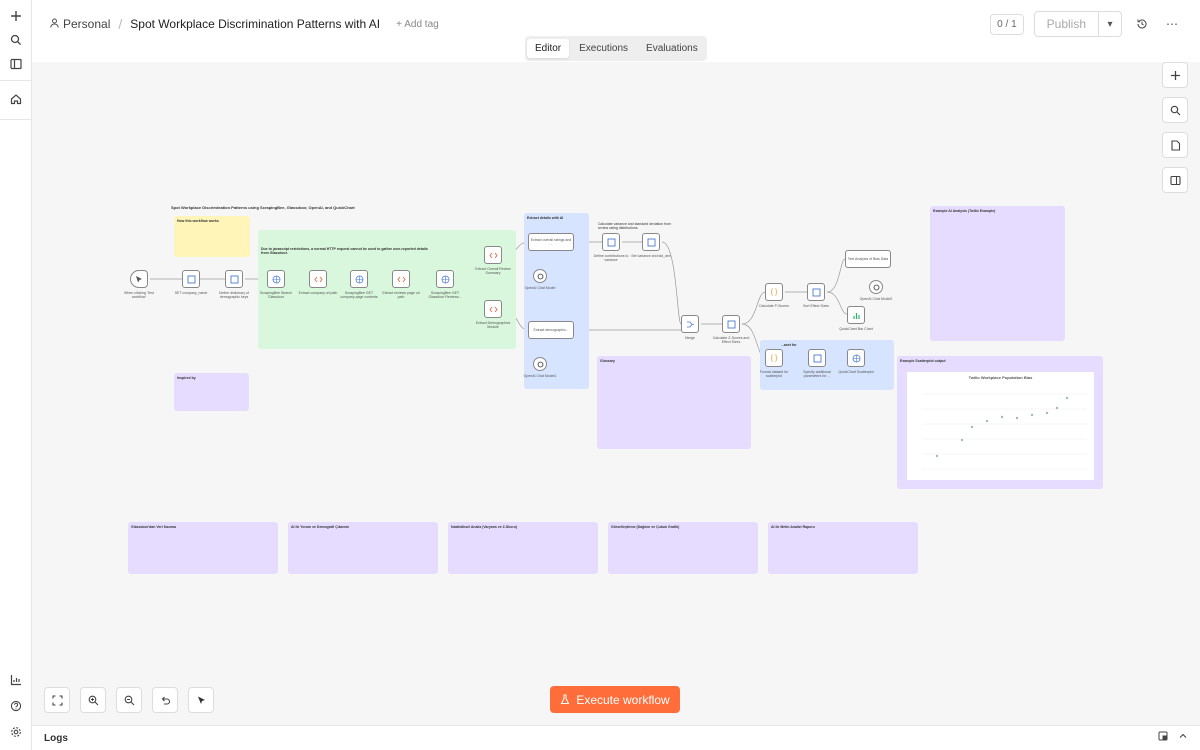 This screenshot has height=750, width=1200. Describe the element at coordinates (86, 24) in the screenshot. I see `project-link: Personal` at that location.